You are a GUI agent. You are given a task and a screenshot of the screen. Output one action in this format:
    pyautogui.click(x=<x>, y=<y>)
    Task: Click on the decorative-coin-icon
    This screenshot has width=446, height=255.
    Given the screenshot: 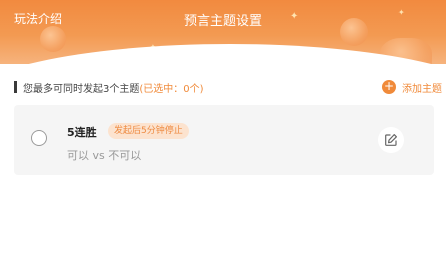 What is the action you would take?
    pyautogui.click(x=53, y=39)
    